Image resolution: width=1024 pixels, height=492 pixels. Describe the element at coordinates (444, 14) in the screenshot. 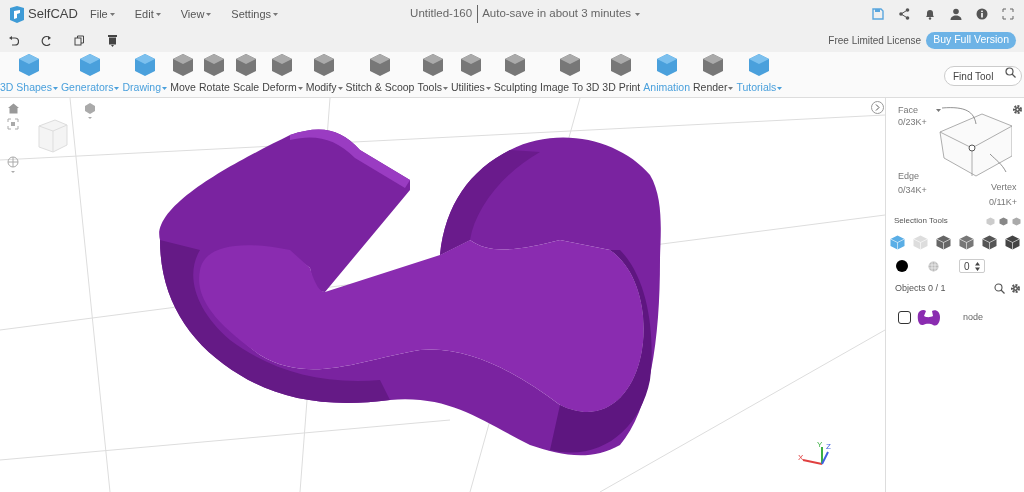

I see `document-title: Untitled-160` at that location.